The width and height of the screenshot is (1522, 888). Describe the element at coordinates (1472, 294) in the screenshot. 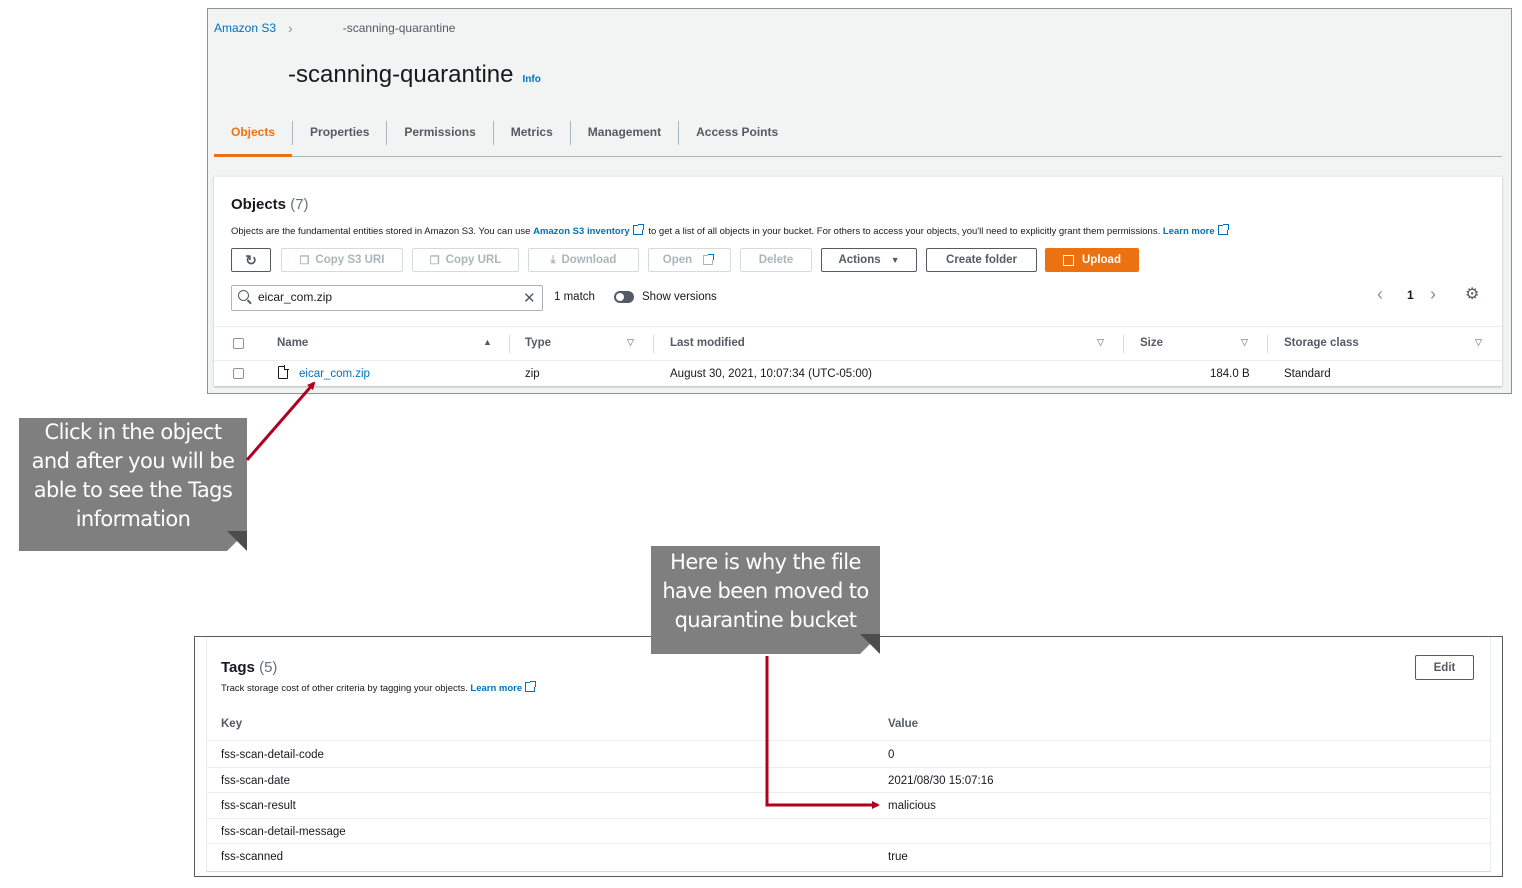

I see `gear-icon: ⚙` at that location.